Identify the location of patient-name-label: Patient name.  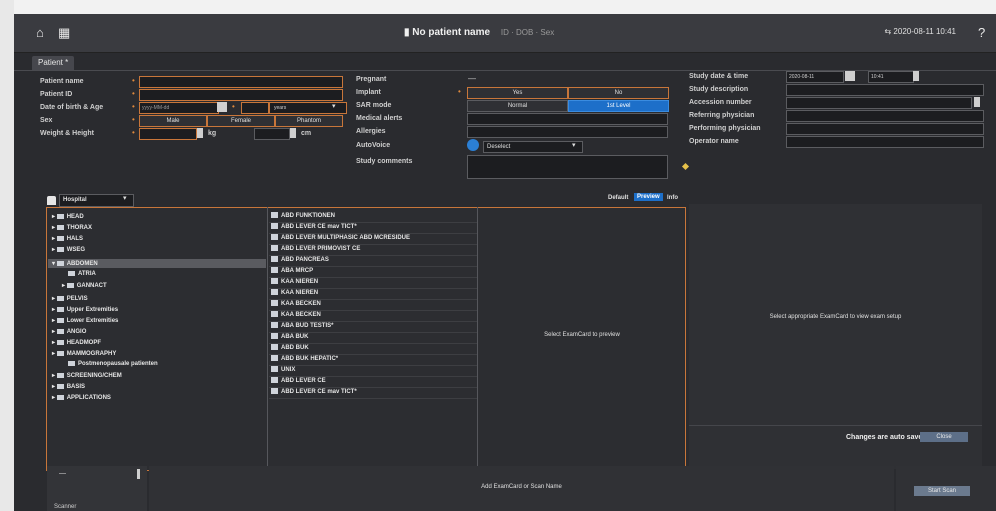
(62, 81).